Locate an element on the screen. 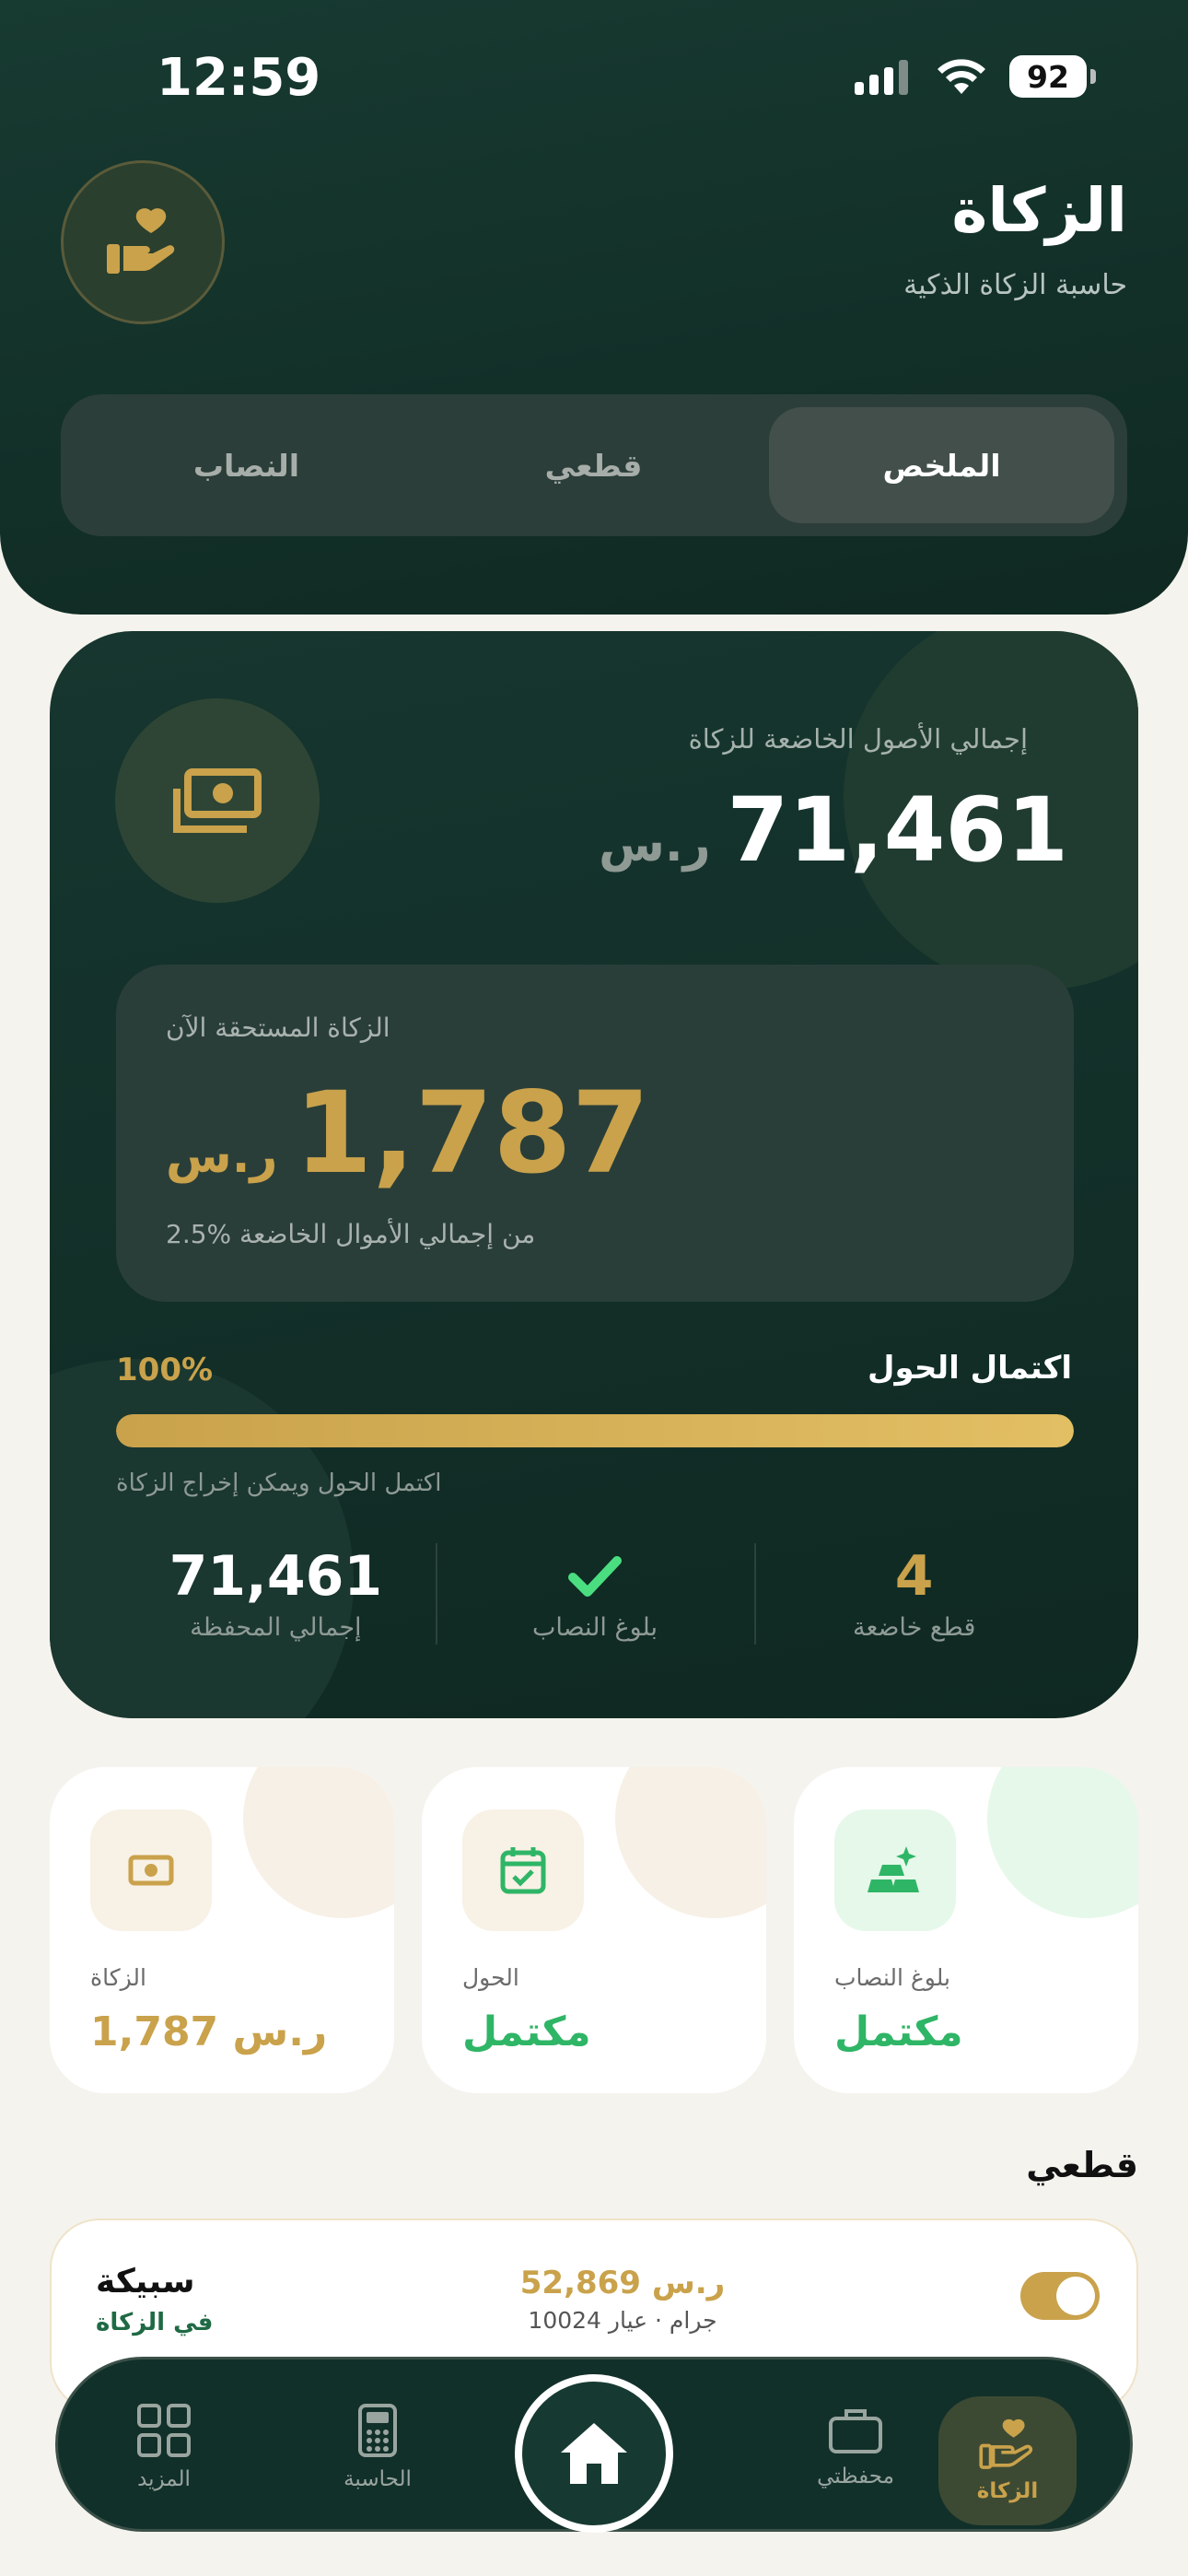 The width and height of the screenshot is (1188, 2576). home-icon is located at coordinates (594, 2453).